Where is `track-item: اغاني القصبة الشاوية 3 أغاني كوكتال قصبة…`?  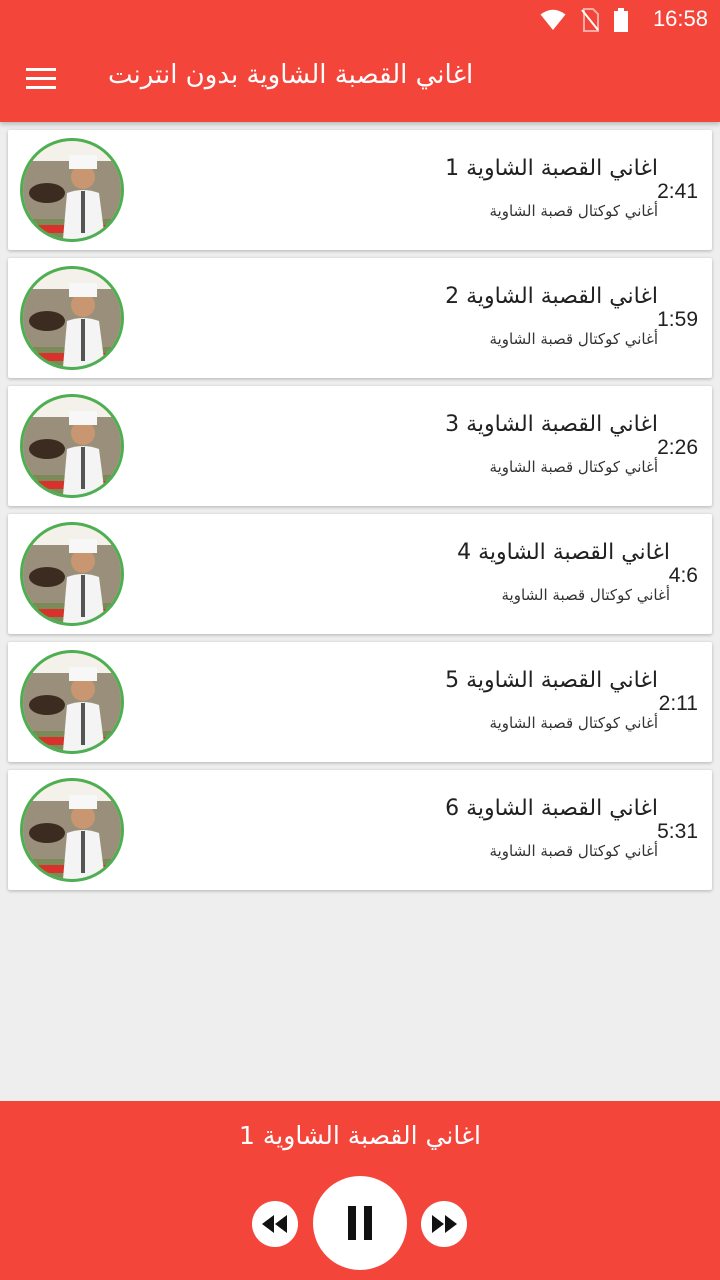
track-item: اغاني القصبة الشاوية 3 أغاني كوكتال قصبة… is located at coordinates (360, 446).